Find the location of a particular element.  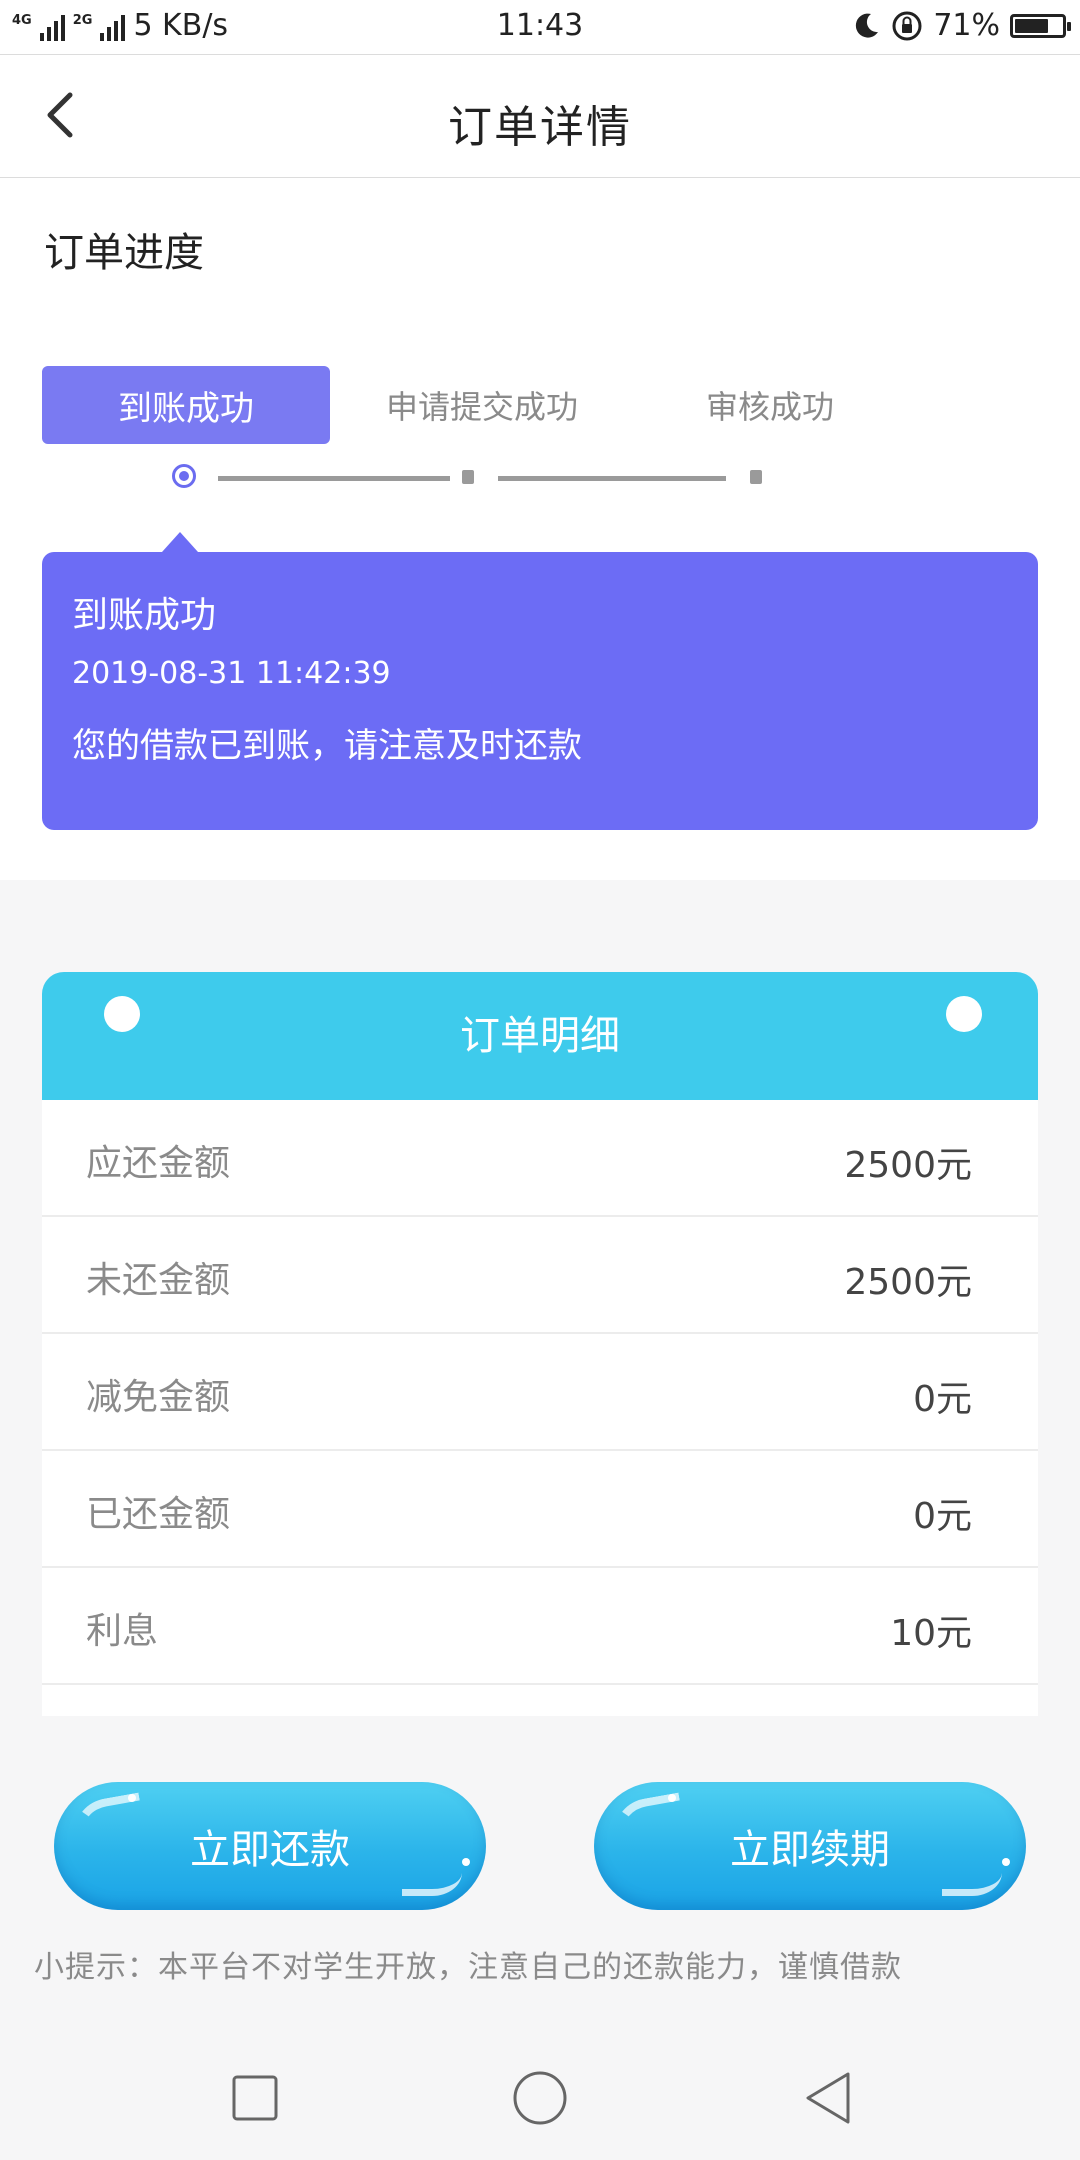

step-detail-bubble: 到账成功 2019-08-31 11:42:39 您的借款已到账，请注意及时还款 is located at coordinates (540, 681).